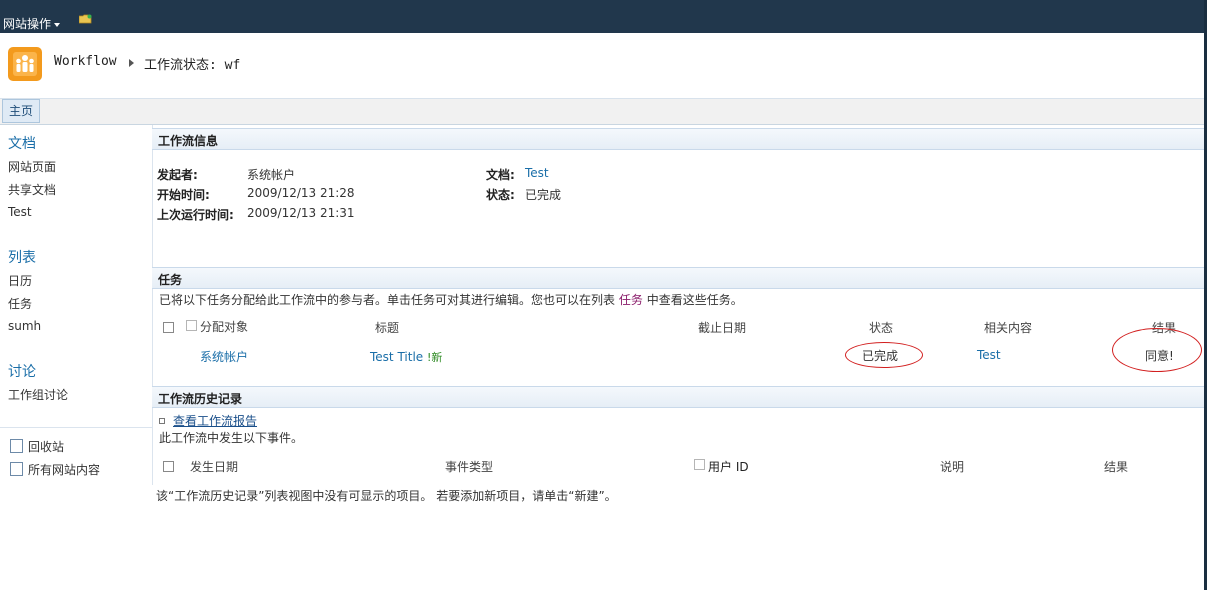 The image size is (1207, 590). What do you see at coordinates (435, 357) in the screenshot?
I see `new-item-badge: !新` at bounding box center [435, 357].